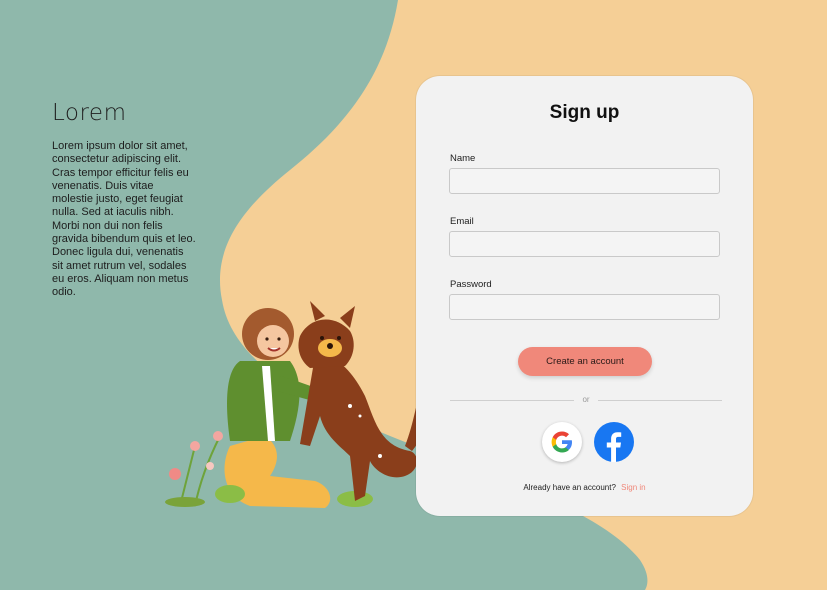  Describe the element at coordinates (569, 487) in the screenshot. I see `signin-prompt: Already have an account?` at that location.